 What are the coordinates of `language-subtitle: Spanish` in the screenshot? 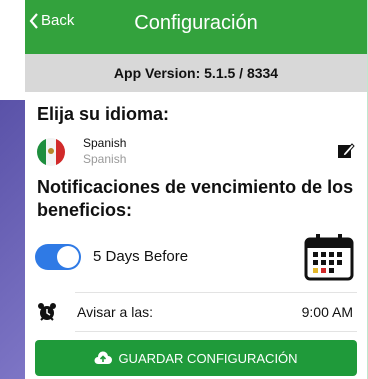 It's located at (105, 159).